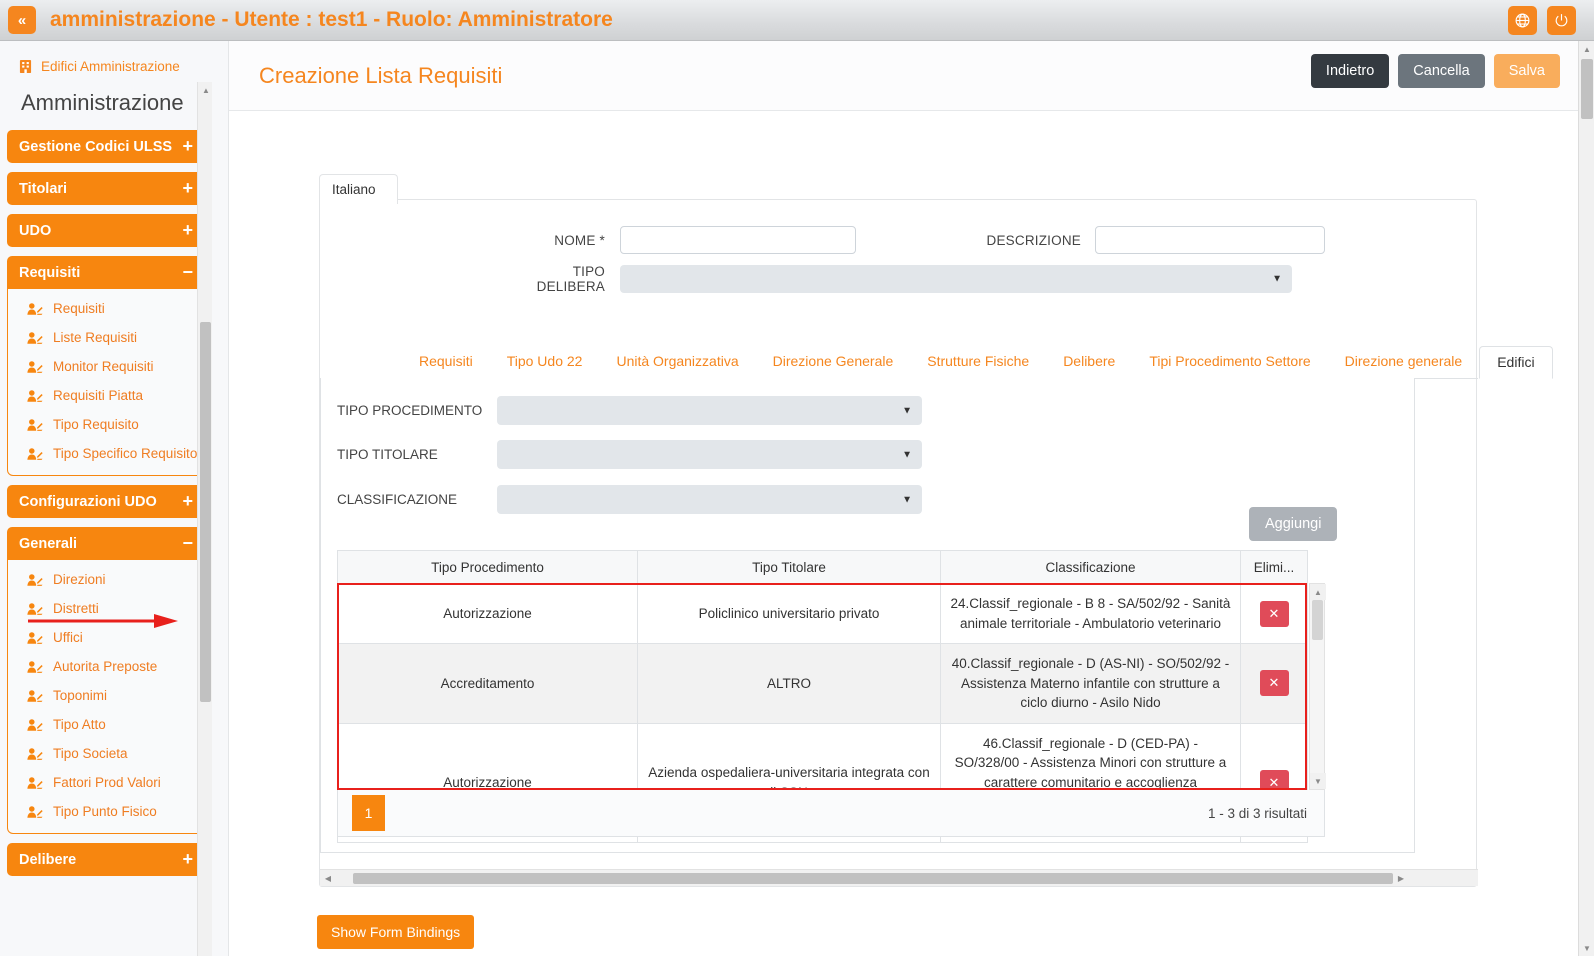 Image resolution: width=1594 pixels, height=956 pixels. What do you see at coordinates (1586, 948) in the screenshot?
I see `scroll-down-arrow-icon: ▼` at bounding box center [1586, 948].